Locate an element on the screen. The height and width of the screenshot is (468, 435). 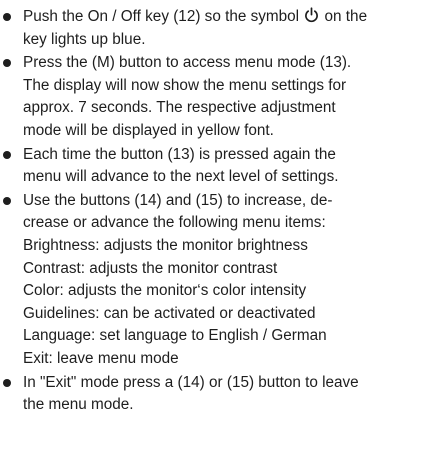
instruction-text: on the is located at coordinates (344, 16).